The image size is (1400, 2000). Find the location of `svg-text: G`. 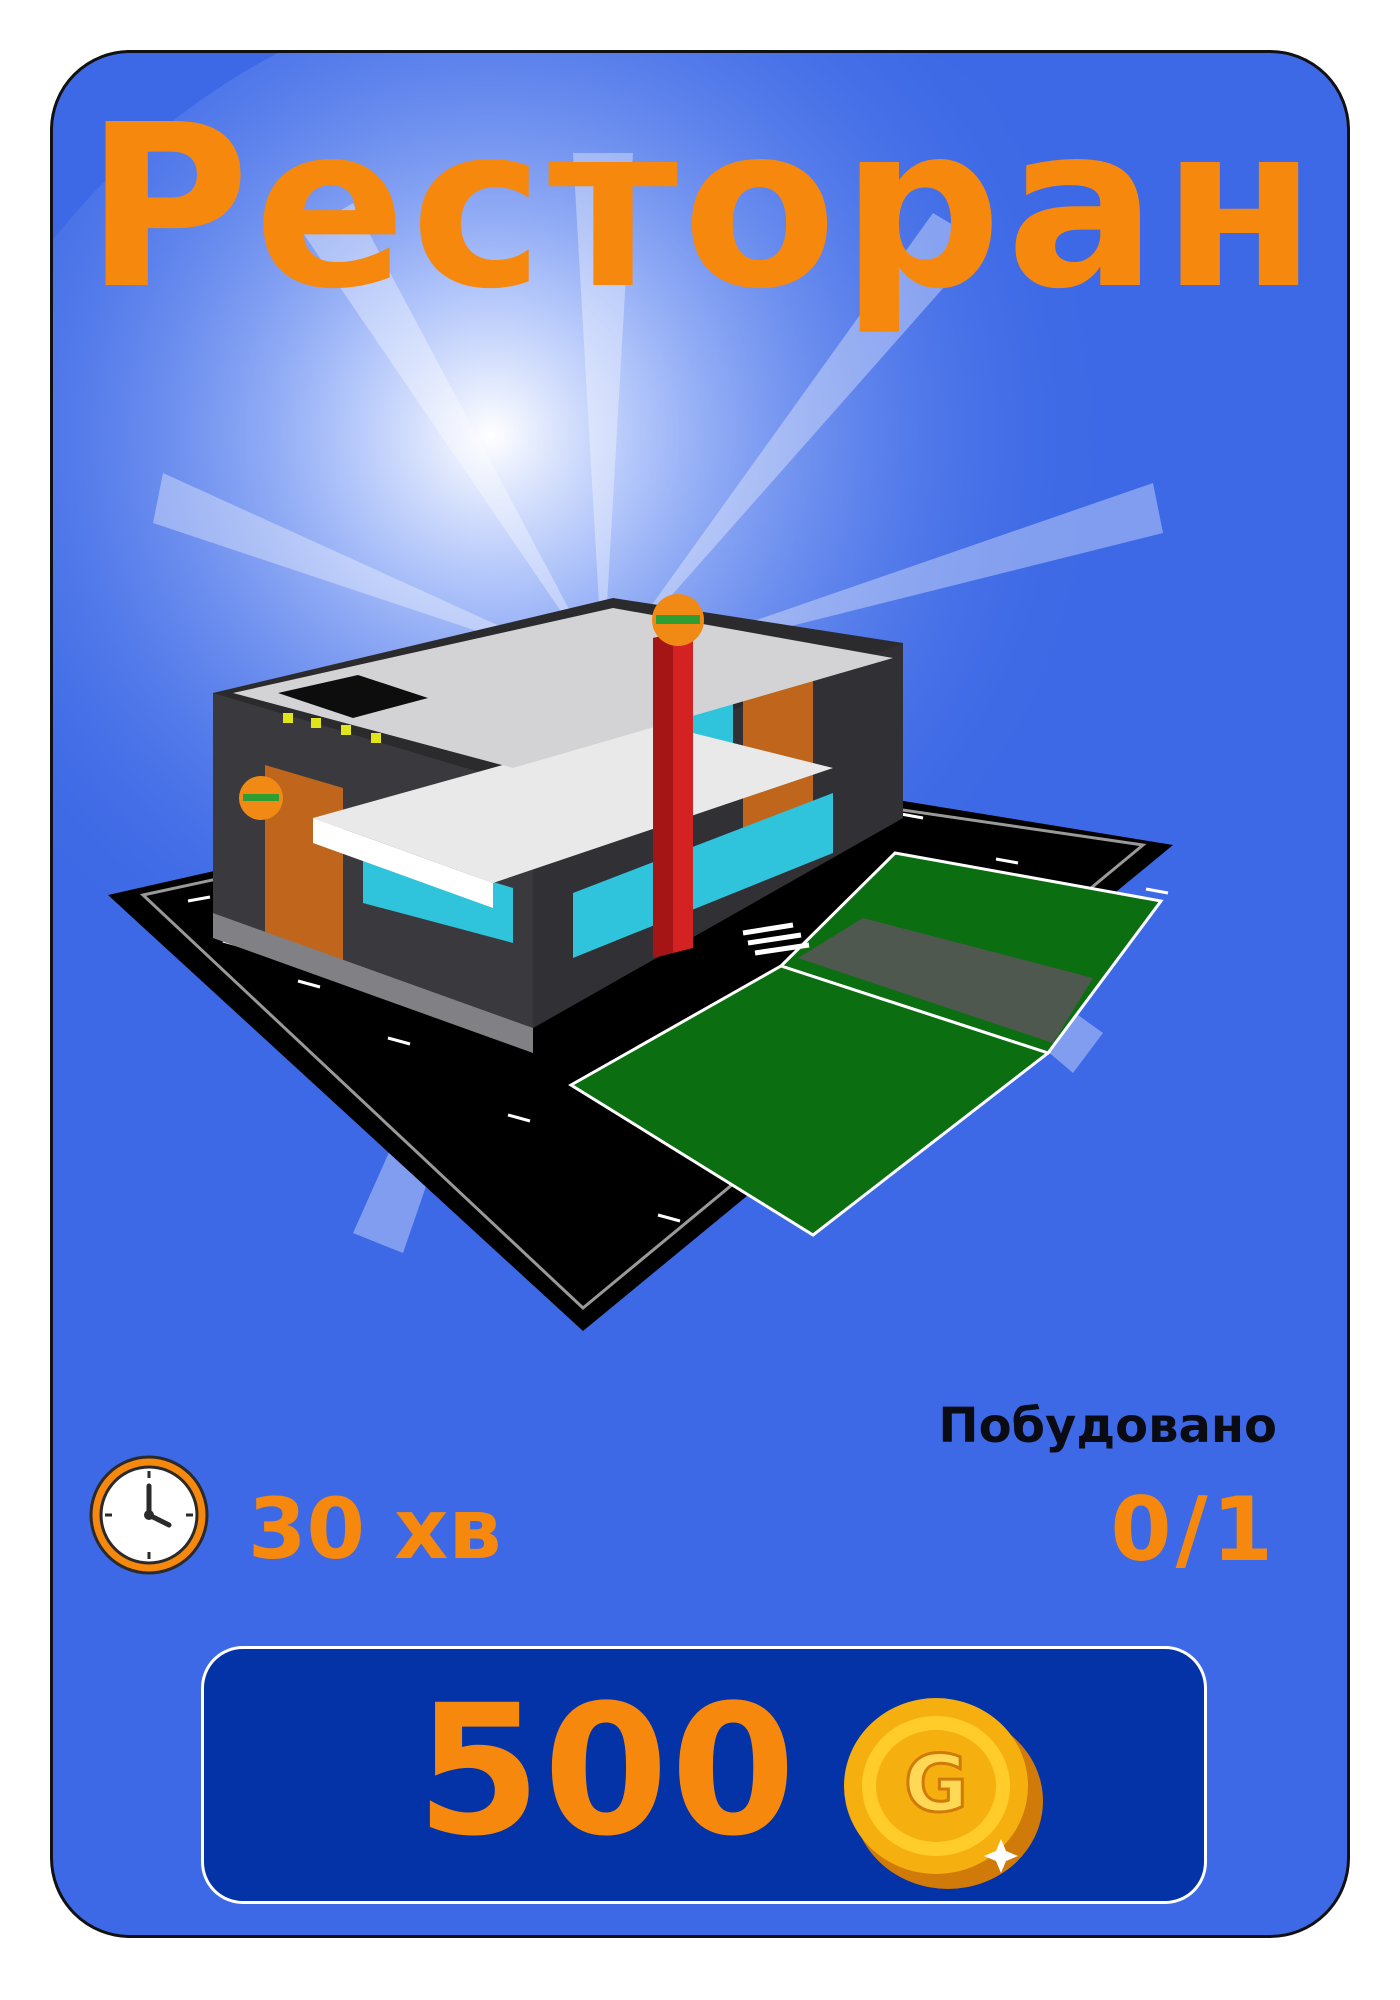

svg-text: G is located at coordinates (936, 1785).